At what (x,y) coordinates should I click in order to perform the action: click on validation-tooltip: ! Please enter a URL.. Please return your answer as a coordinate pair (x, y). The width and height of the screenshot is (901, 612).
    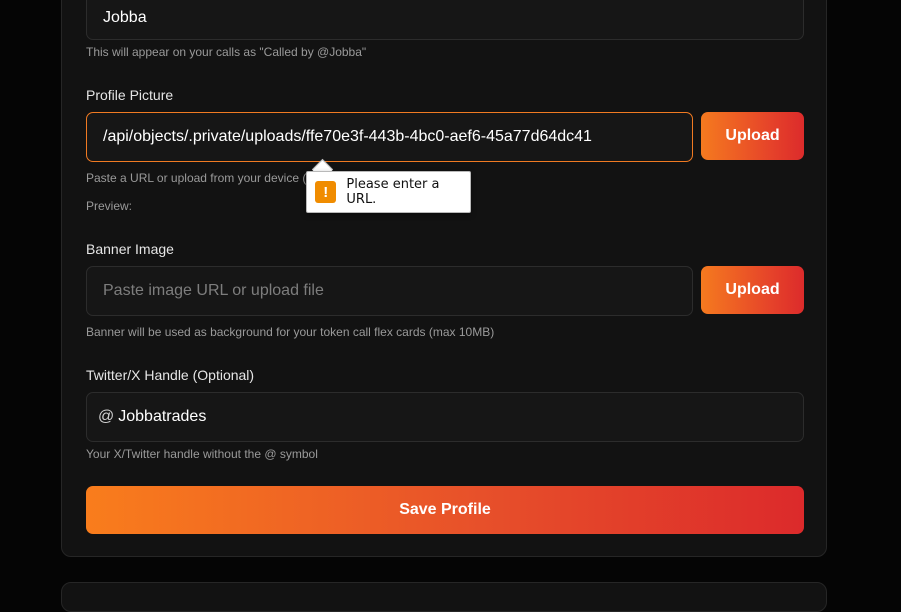
    Looking at the image, I should click on (388, 192).